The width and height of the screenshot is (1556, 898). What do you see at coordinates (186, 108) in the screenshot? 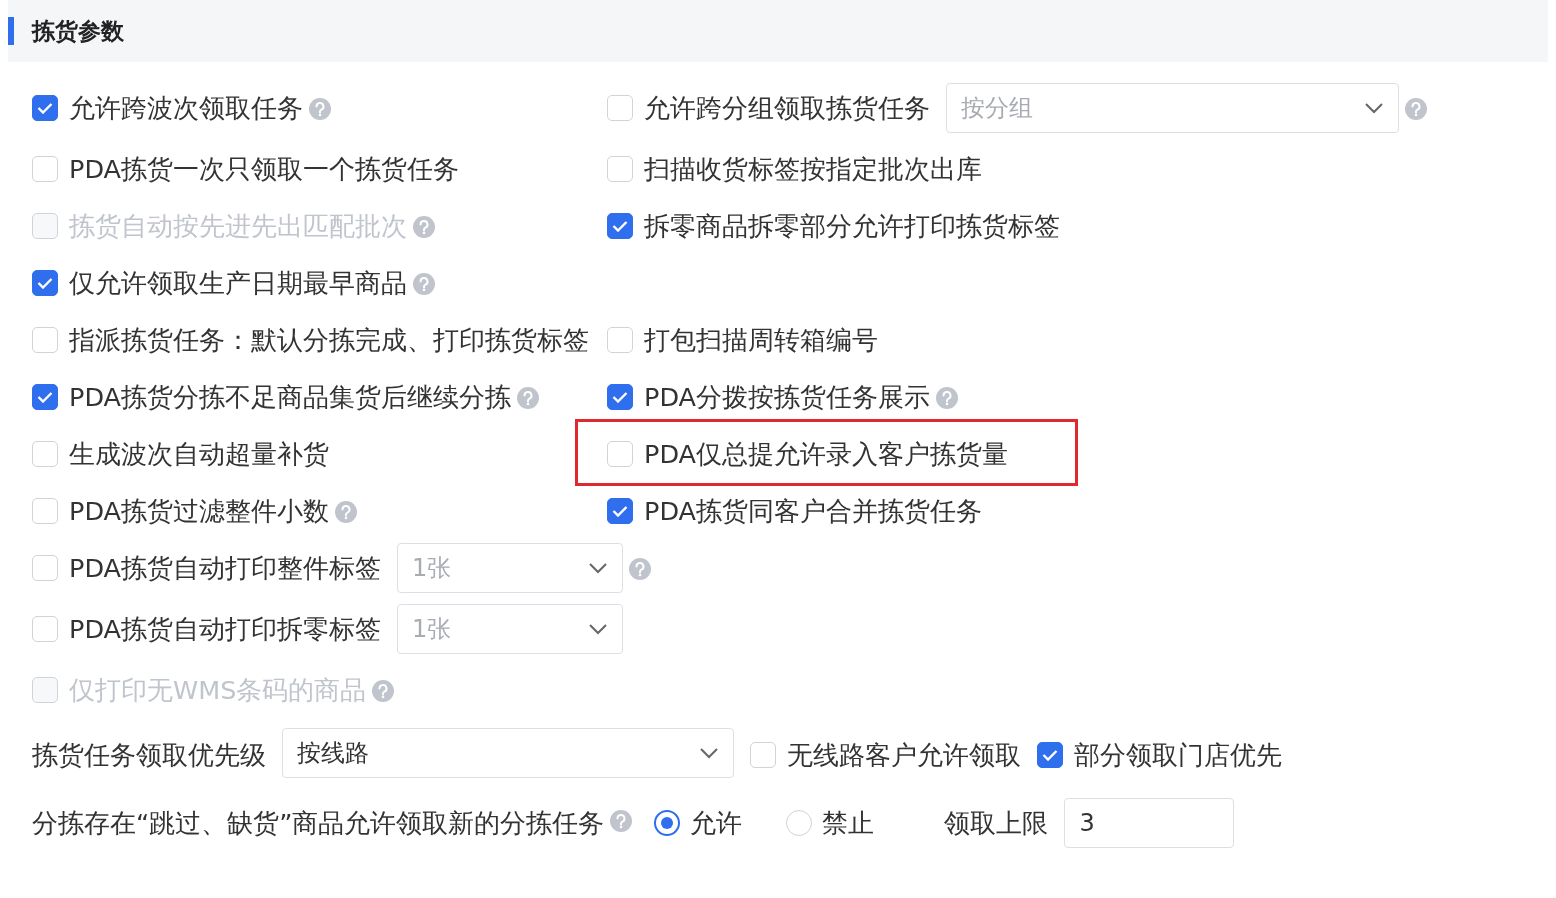
I see `checkbox-label: 允许跨波次领取任务` at bounding box center [186, 108].